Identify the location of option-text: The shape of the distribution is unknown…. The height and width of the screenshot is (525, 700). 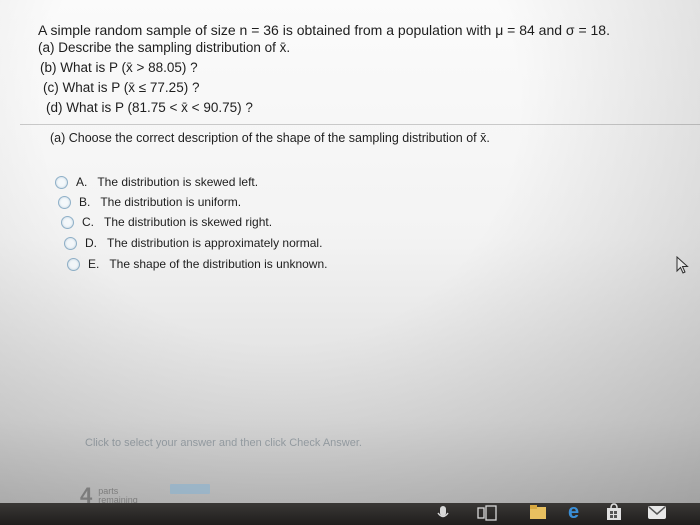
(218, 264).